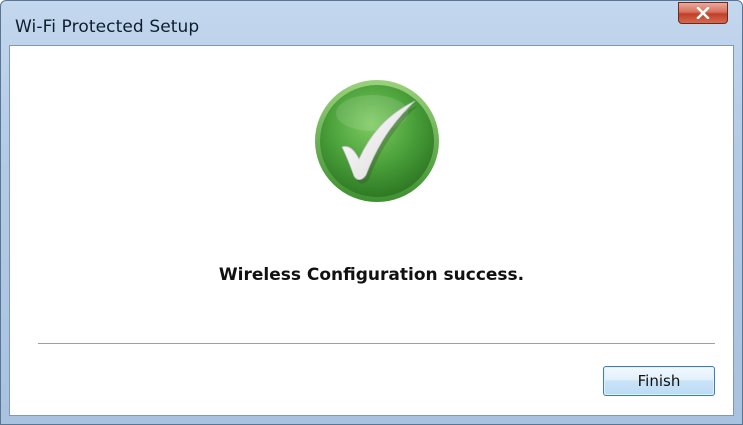  What do you see at coordinates (107, 27) in the screenshot?
I see `window-title: Wi-Fi Protected Setup` at bounding box center [107, 27].